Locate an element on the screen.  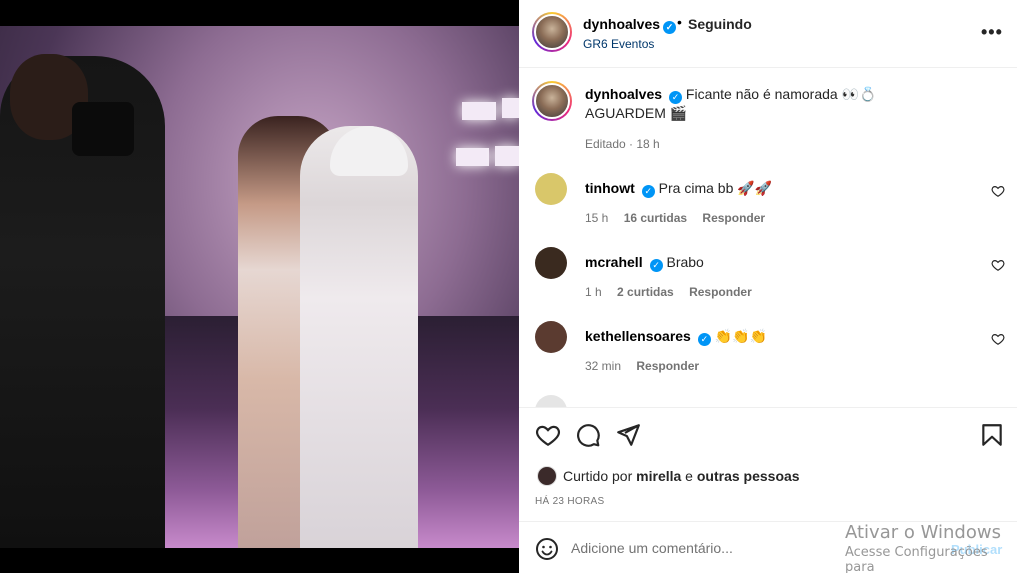
comment-meta: 32 min Responder is located at coordinates (648, 366).